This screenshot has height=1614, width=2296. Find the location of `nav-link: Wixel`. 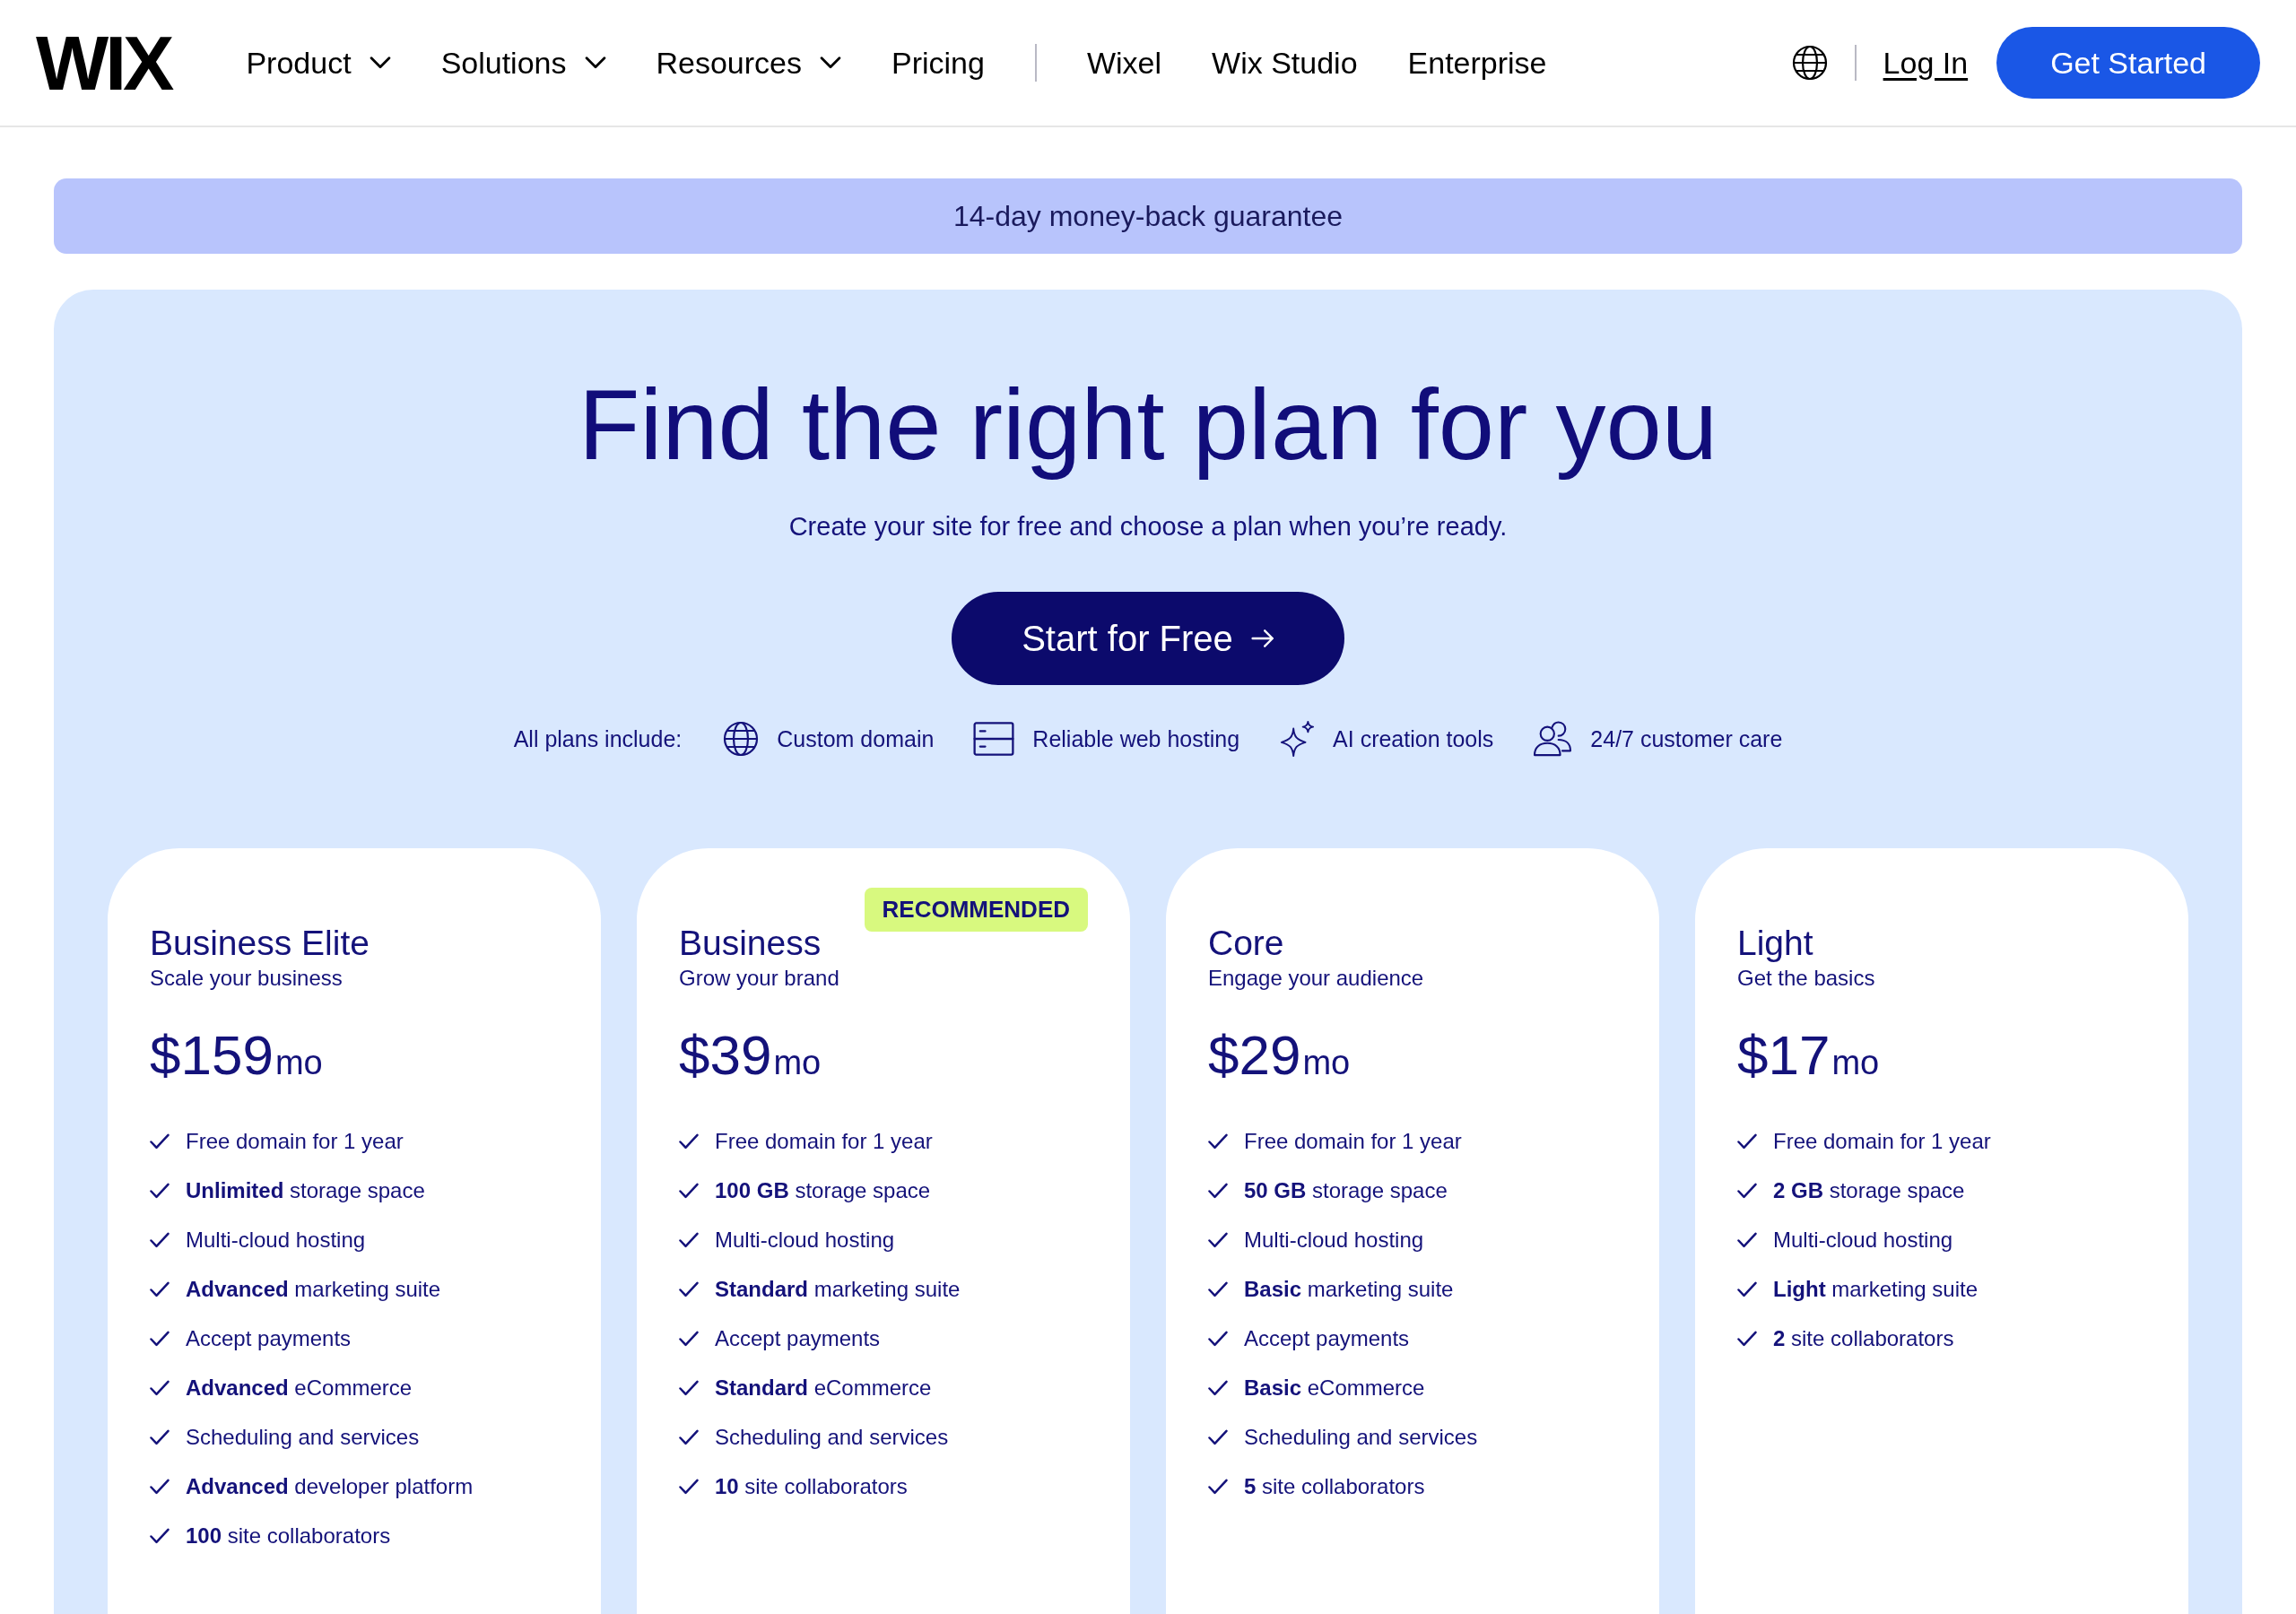

nav-link: Wixel is located at coordinates (1124, 63).